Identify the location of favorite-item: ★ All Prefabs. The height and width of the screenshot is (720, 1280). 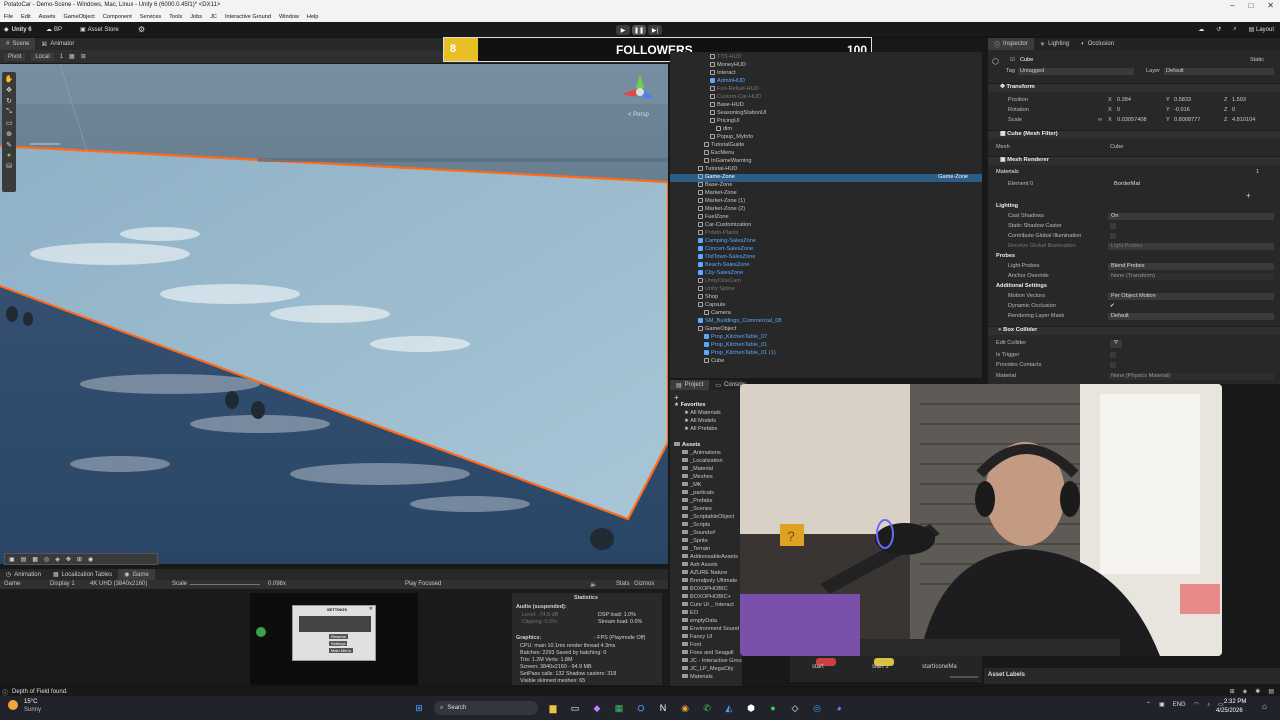
(706, 430).